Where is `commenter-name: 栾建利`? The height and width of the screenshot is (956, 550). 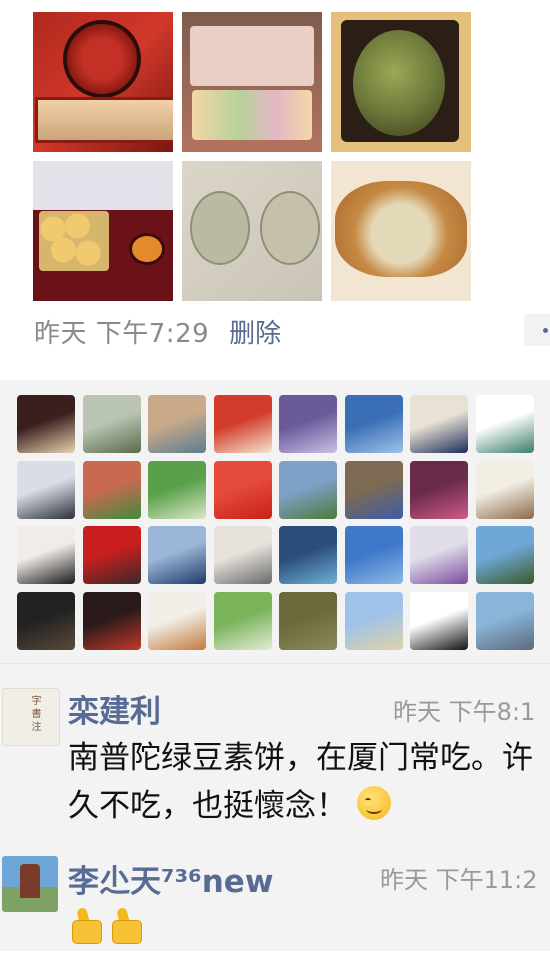
commenter-name: 栾建利 is located at coordinates (114, 708).